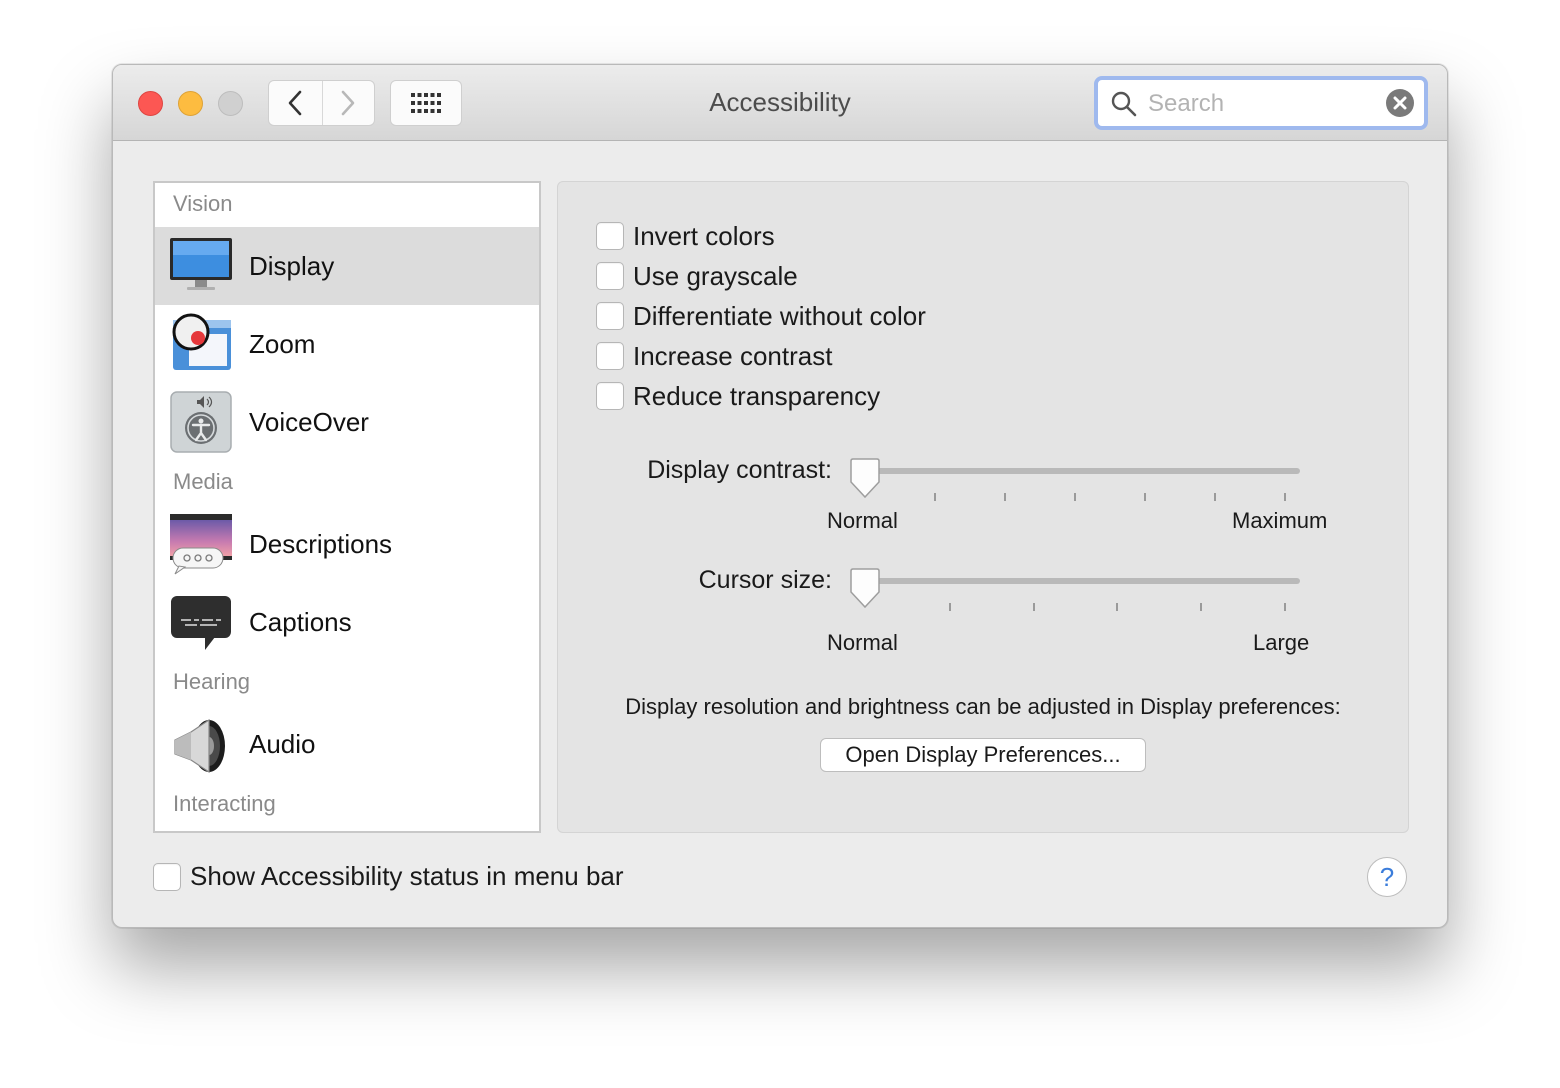 The width and height of the screenshot is (1560, 1088). I want to click on differentiate-row: Differentiate without color, so click(761, 316).